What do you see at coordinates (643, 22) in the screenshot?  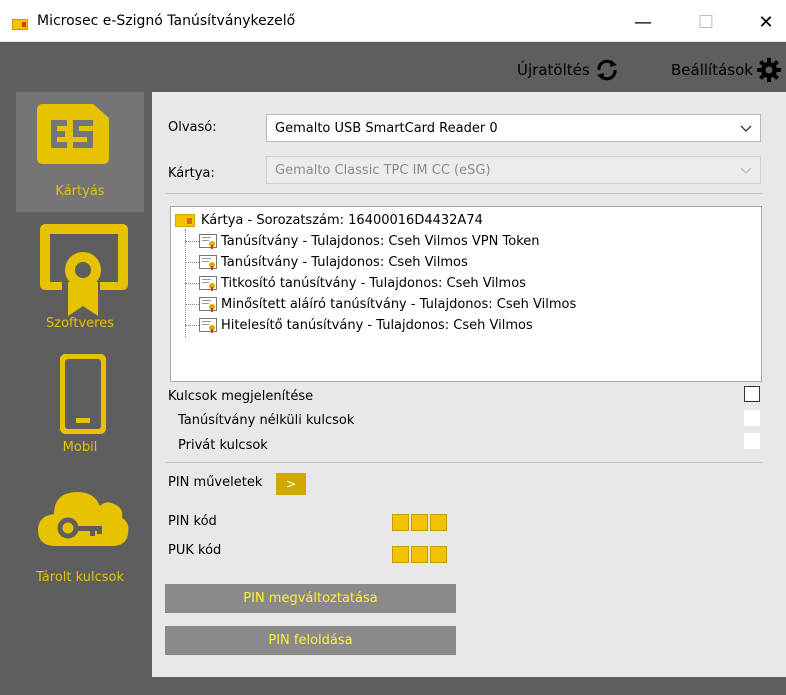 I see `minimize-button: —` at bounding box center [643, 22].